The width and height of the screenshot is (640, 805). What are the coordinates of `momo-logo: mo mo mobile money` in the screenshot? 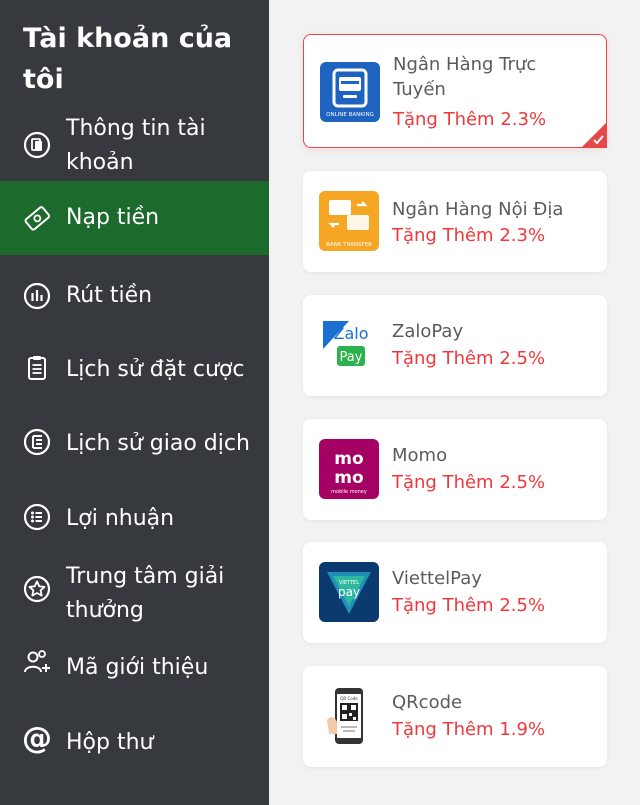 It's located at (349, 469).